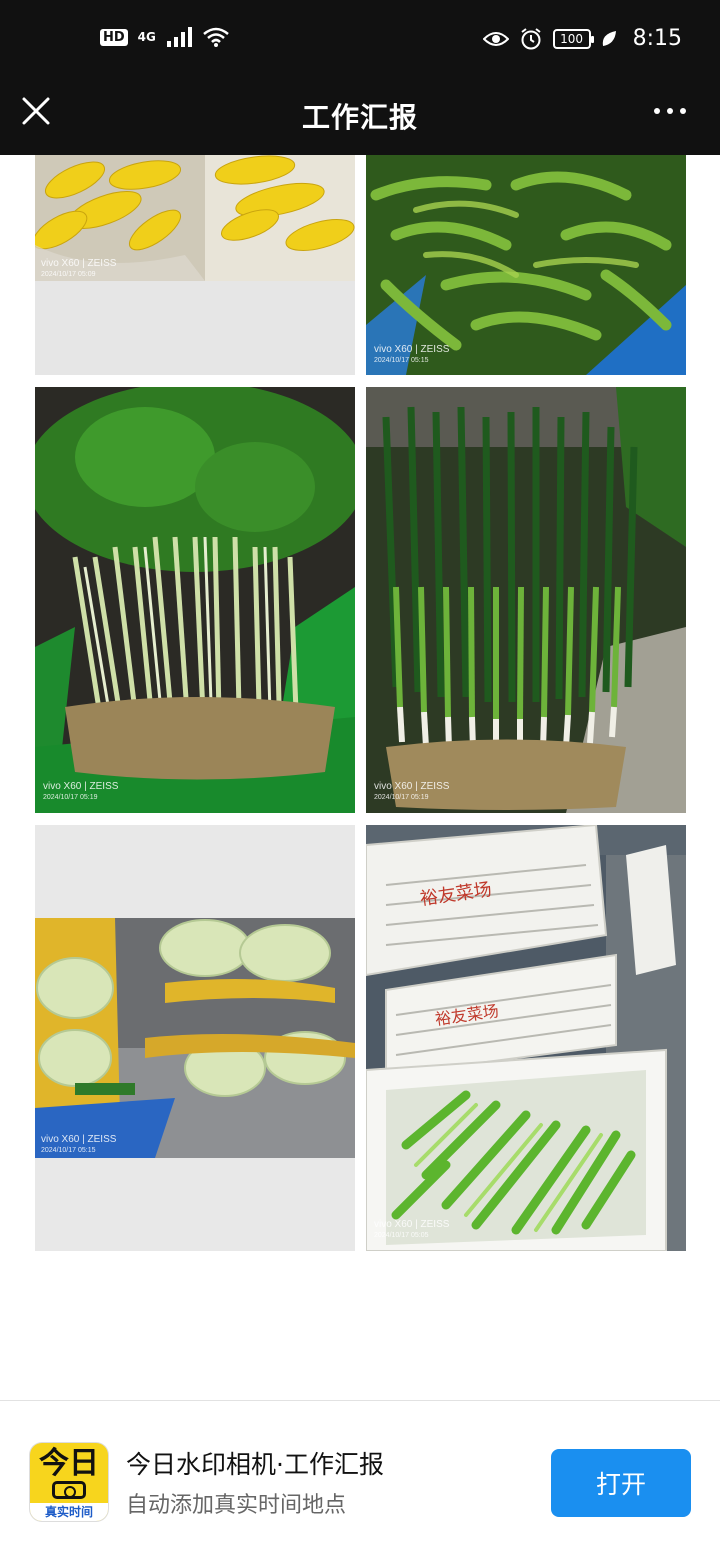 The image size is (720, 1561). I want to click on photo-scallions: vivo X60 | ZEISS 2024/10/17 05:19, so click(526, 600).